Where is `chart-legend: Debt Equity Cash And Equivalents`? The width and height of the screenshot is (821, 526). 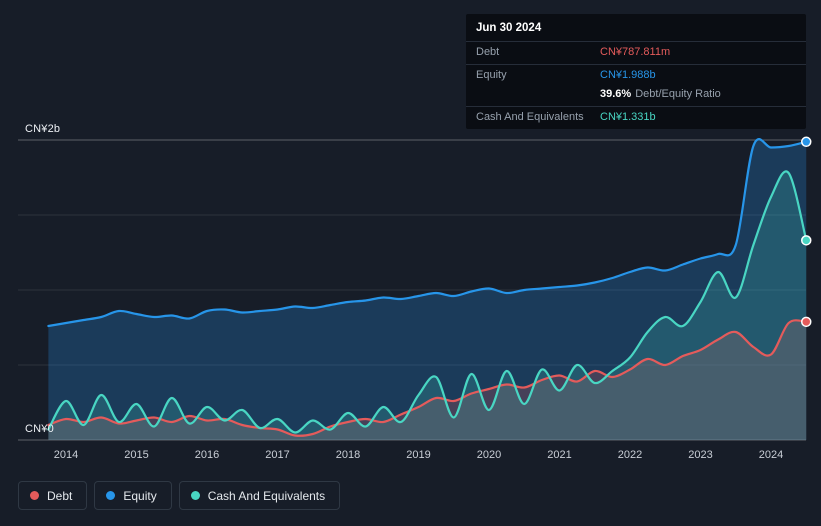
chart-legend: Debt Equity Cash And Equivalents is located at coordinates (179, 495).